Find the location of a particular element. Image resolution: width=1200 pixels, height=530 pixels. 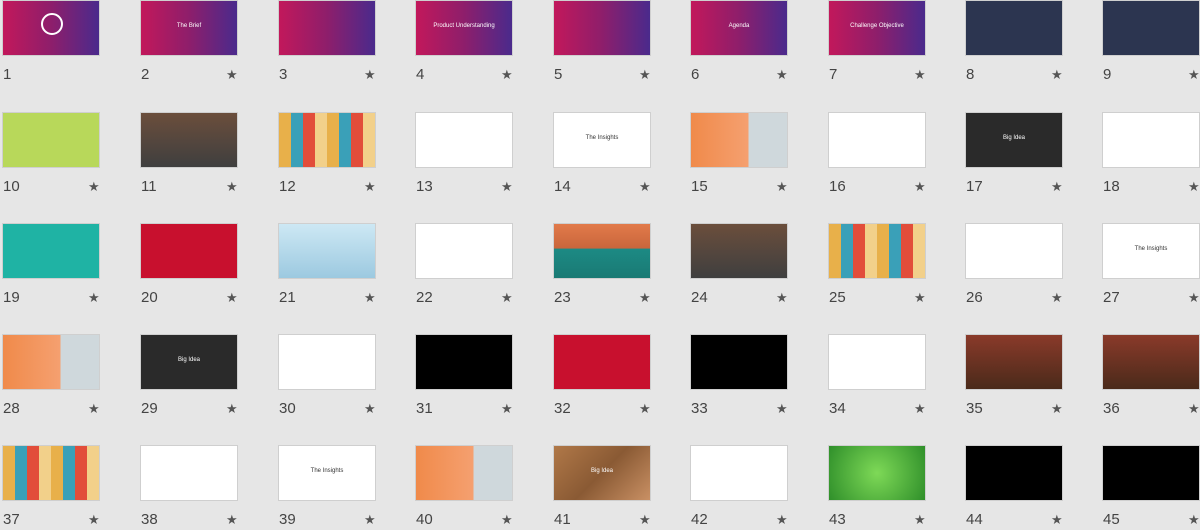

slide-thumbnail-item: 26 ★ is located at coordinates (1013, 264).